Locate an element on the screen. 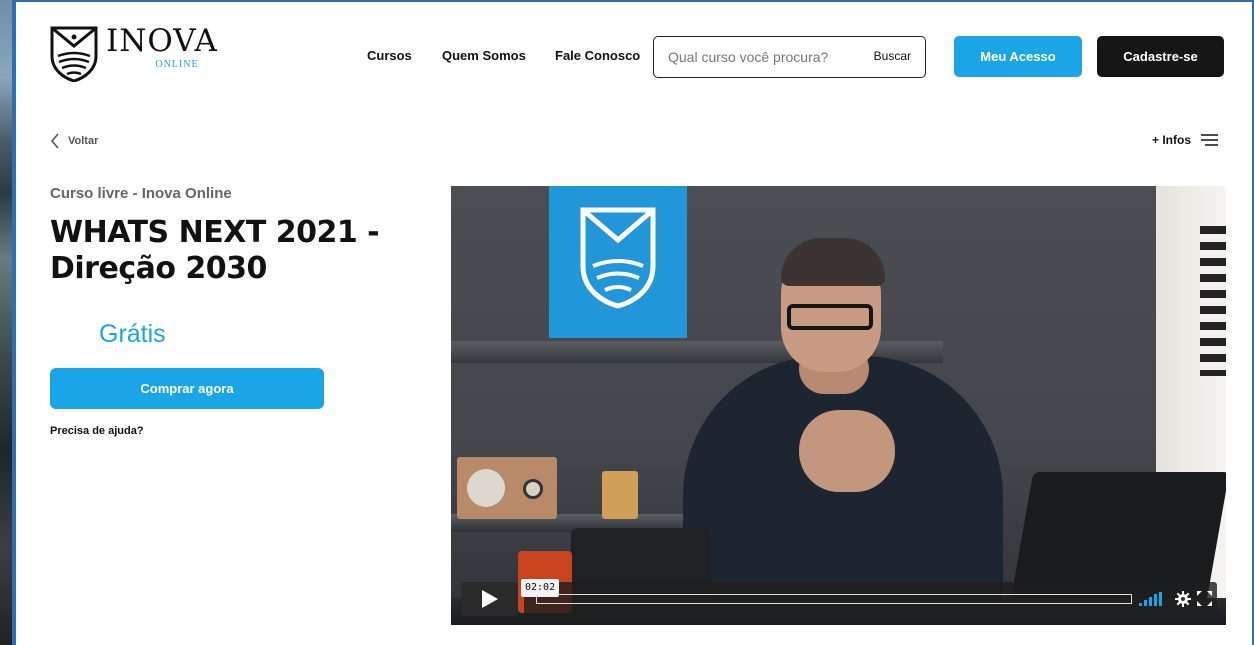  course-title: WHATS NEXT 2021 - Direção 2030 is located at coordinates (215, 250).